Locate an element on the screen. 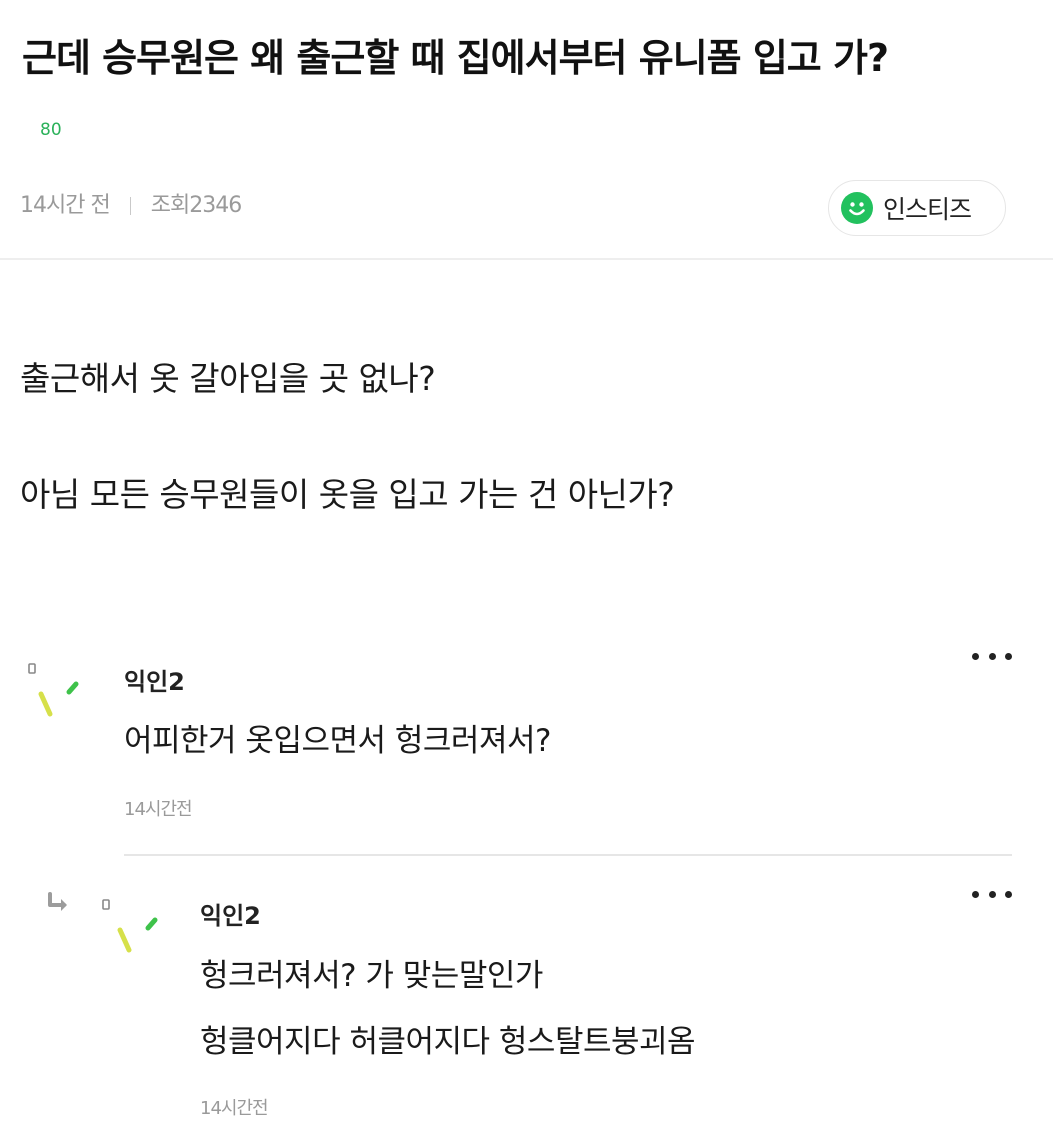  post-meta: 14시간 전 조회2346 is located at coordinates (131, 206).